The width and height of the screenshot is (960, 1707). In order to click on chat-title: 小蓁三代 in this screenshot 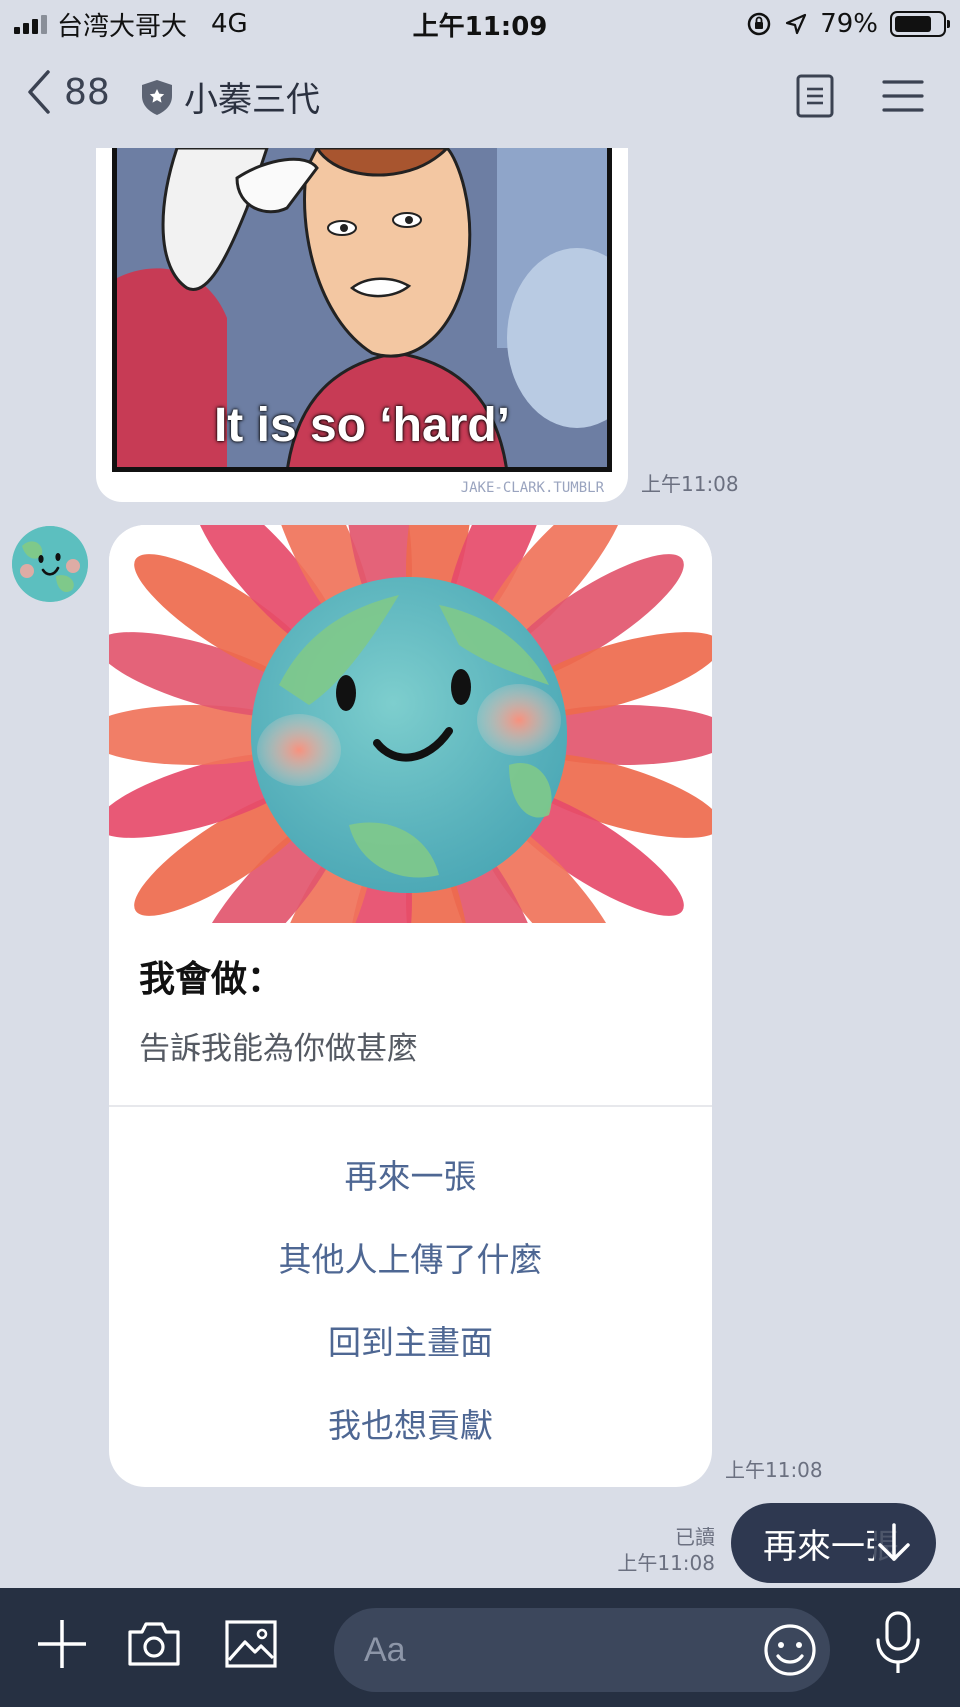, I will do `click(230, 96)`.